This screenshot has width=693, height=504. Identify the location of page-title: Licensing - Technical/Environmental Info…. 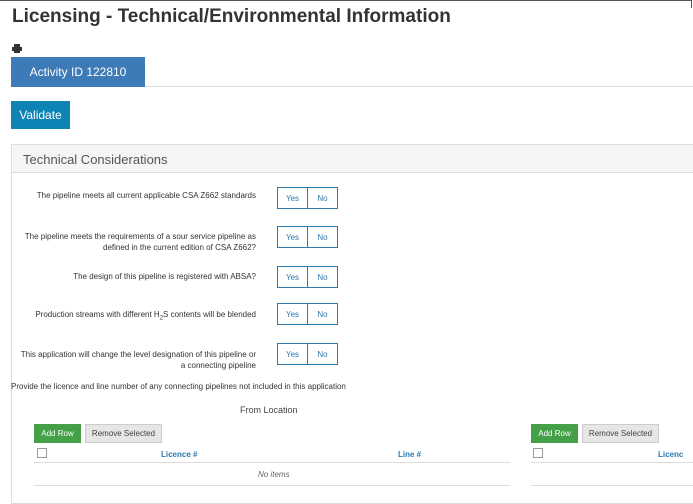
(231, 16).